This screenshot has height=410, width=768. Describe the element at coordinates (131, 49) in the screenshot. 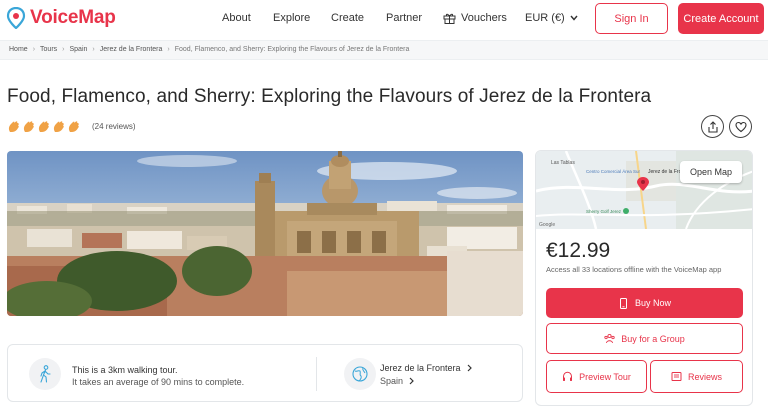

I see `breadcrumb-city: Jerez de la Frontera` at that location.